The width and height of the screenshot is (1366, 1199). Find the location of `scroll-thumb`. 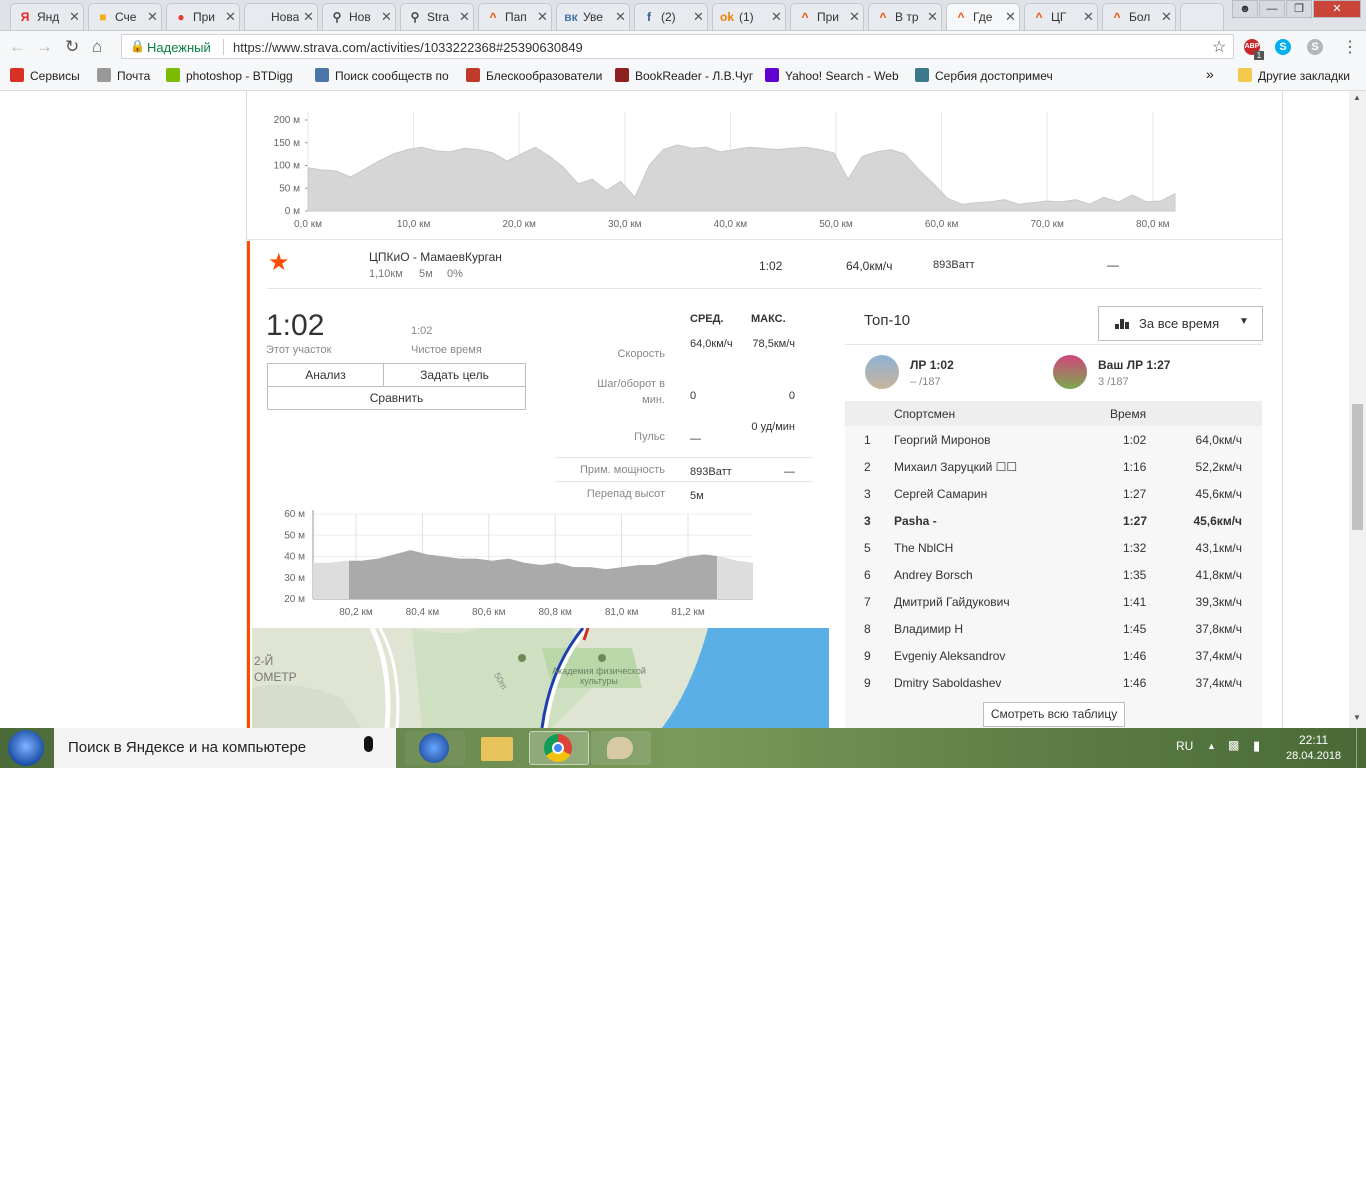

scroll-thumb is located at coordinates (1357, 467).